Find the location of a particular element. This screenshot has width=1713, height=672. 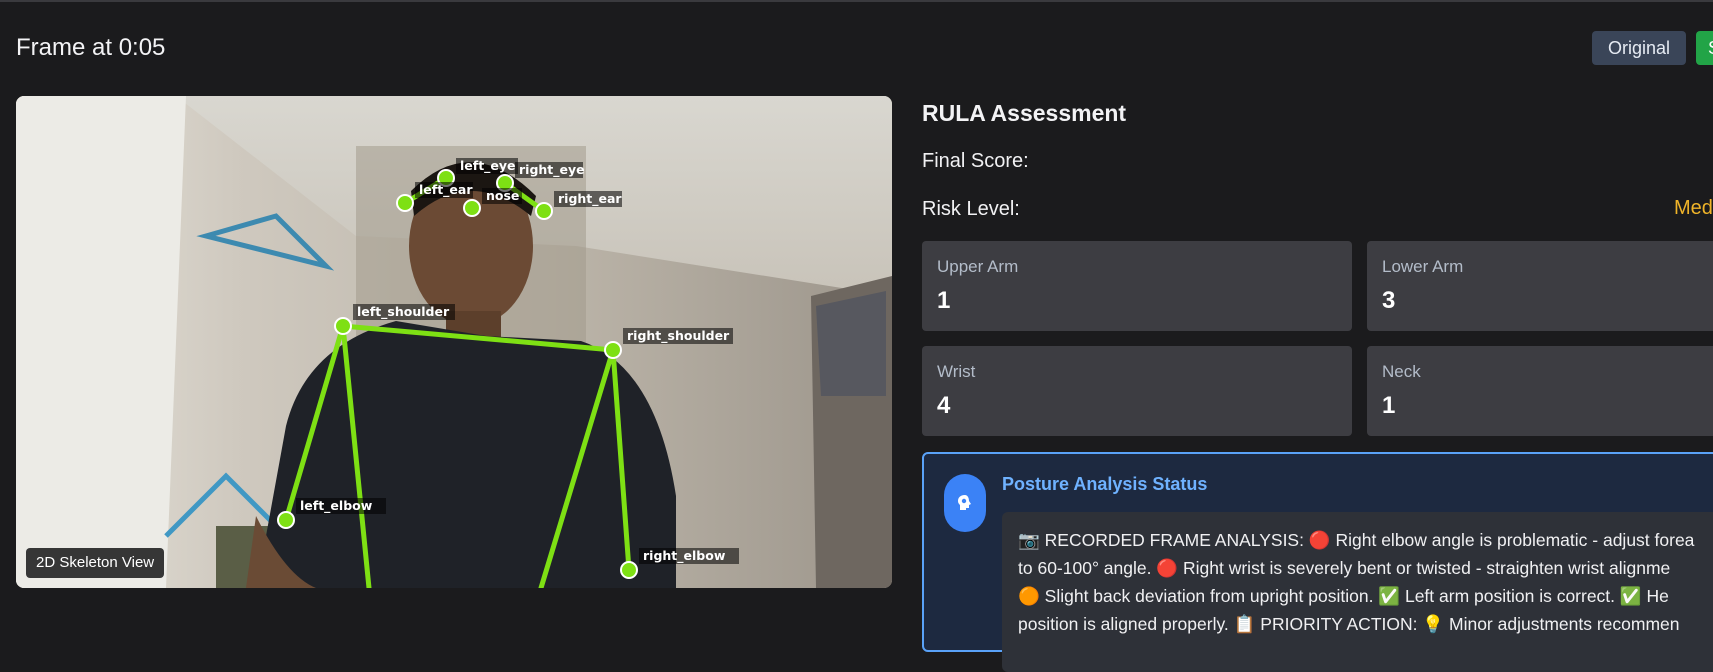

right-shoulder-point is located at coordinates (613, 350).